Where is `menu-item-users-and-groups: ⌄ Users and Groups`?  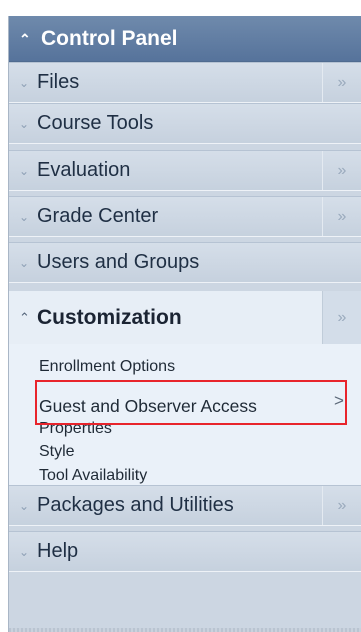
menu-item-users-and-groups: ⌄ Users and Groups is located at coordinates (185, 262).